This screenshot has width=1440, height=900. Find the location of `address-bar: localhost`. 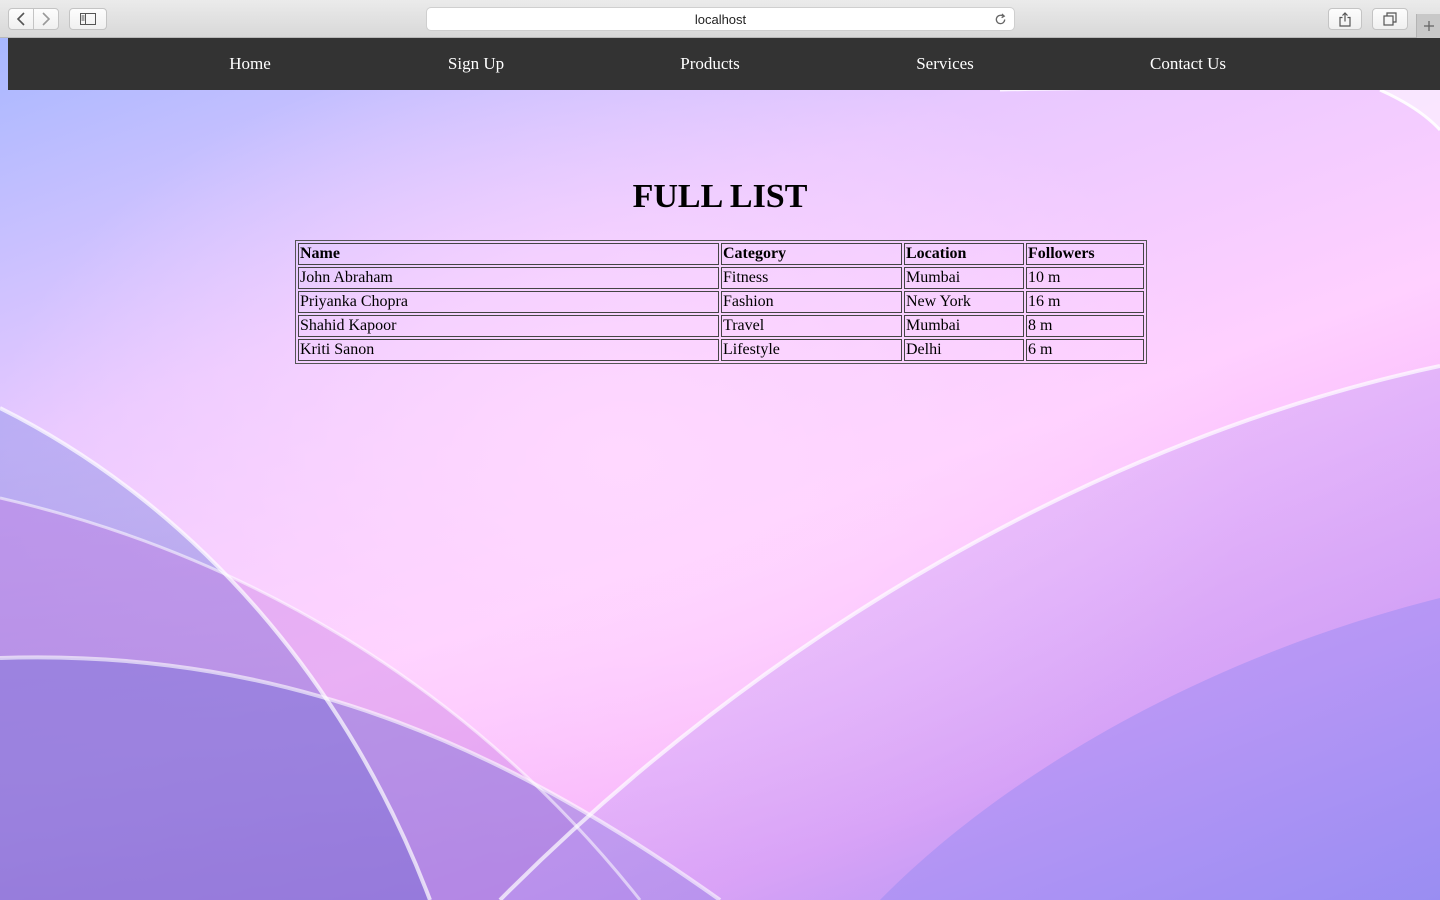

address-bar: localhost is located at coordinates (720, 19).